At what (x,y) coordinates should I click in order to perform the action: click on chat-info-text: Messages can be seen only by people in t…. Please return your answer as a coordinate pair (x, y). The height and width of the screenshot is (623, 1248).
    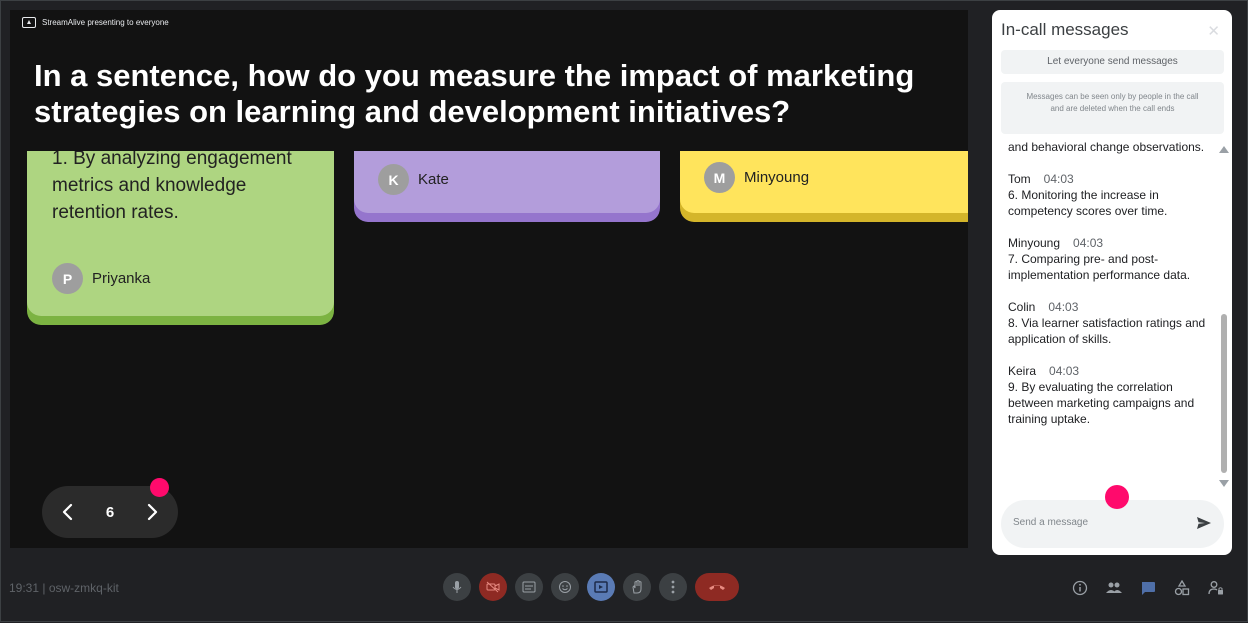
    Looking at the image, I should click on (1112, 108).